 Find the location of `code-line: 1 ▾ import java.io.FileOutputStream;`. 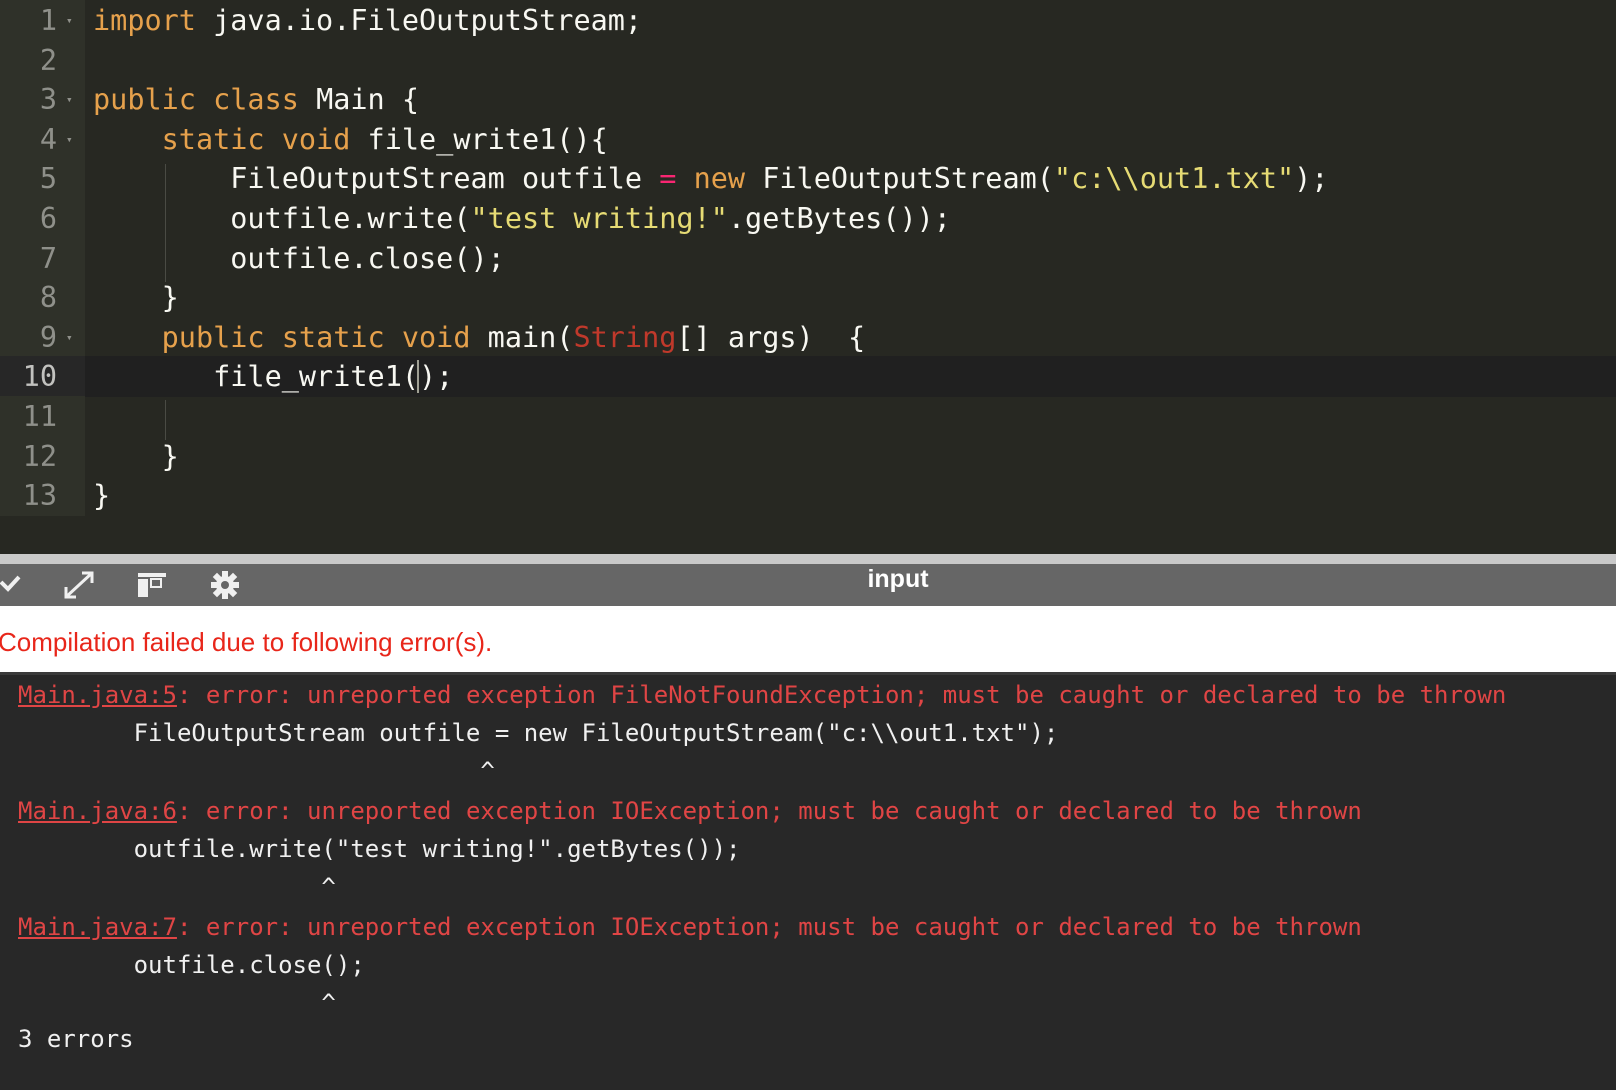

code-line: 1 ▾ import java.io.FileOutputStream; is located at coordinates (808, 20).